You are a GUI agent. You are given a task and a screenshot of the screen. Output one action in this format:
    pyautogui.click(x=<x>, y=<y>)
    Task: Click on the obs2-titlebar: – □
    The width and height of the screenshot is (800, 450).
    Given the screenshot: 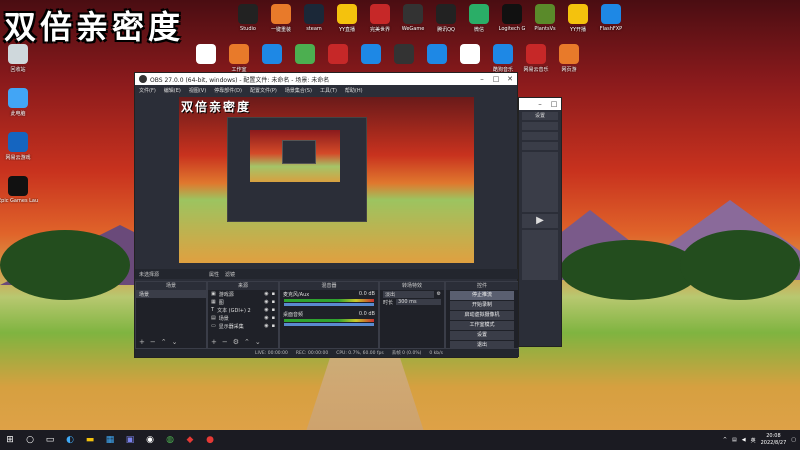 What is the action you would take?
    pyautogui.click(x=540, y=104)
    